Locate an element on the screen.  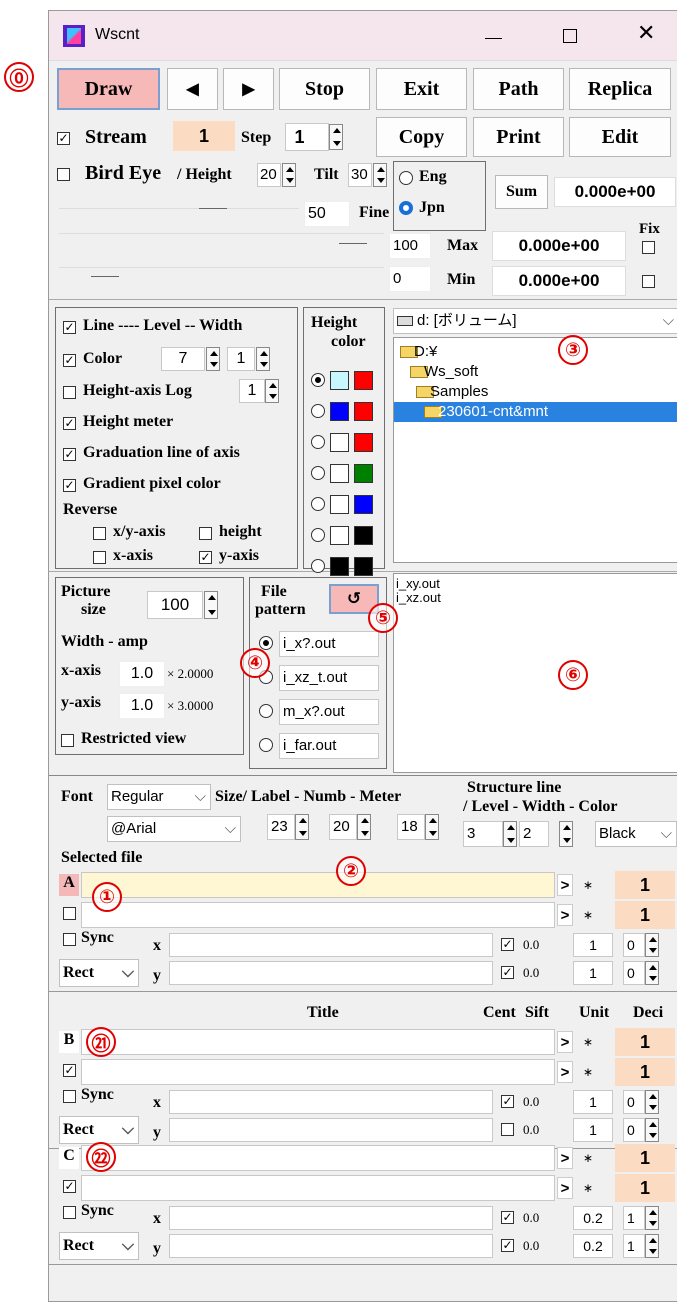
step-spinner is located at coordinates (336, 137).